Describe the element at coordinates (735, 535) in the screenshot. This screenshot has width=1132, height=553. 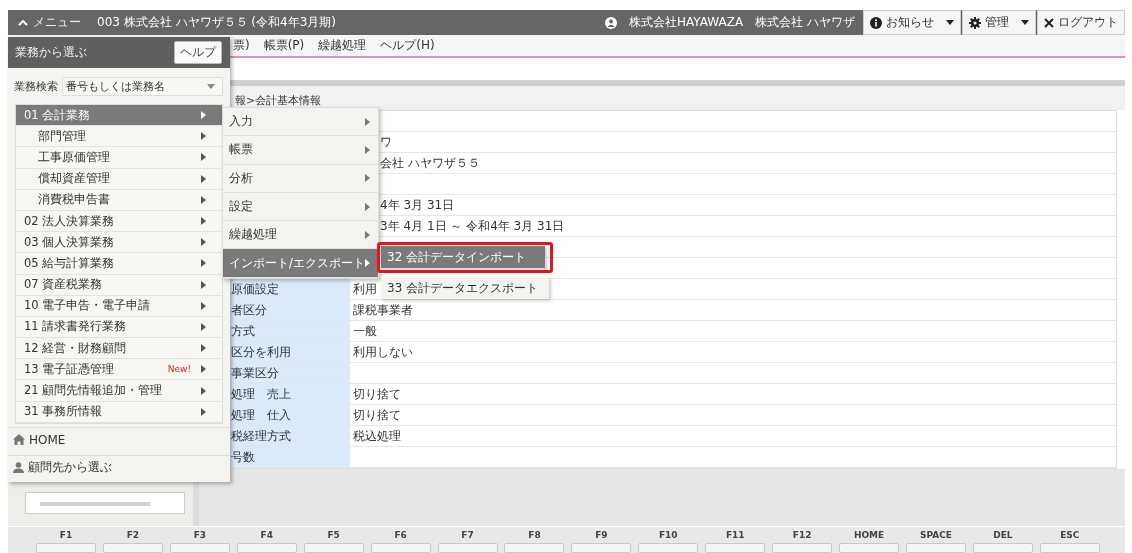
I see `function-key-label: F11` at that location.